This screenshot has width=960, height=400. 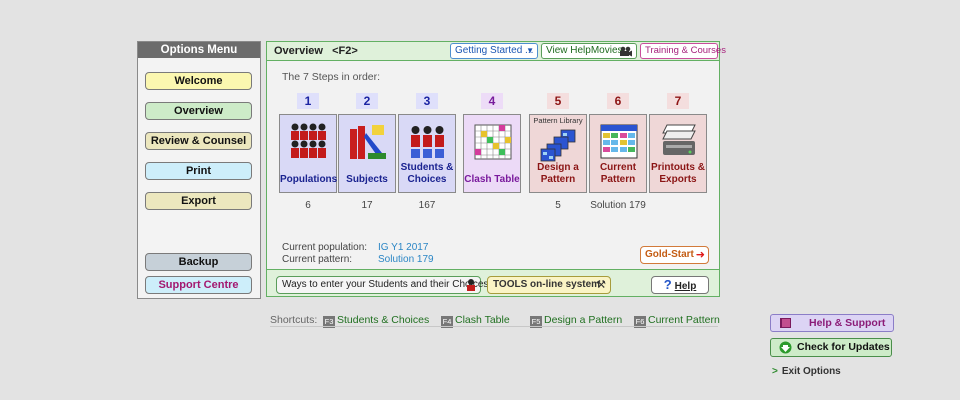 What do you see at coordinates (684, 320) in the screenshot?
I see `shortcut-label: Current Pattern` at bounding box center [684, 320].